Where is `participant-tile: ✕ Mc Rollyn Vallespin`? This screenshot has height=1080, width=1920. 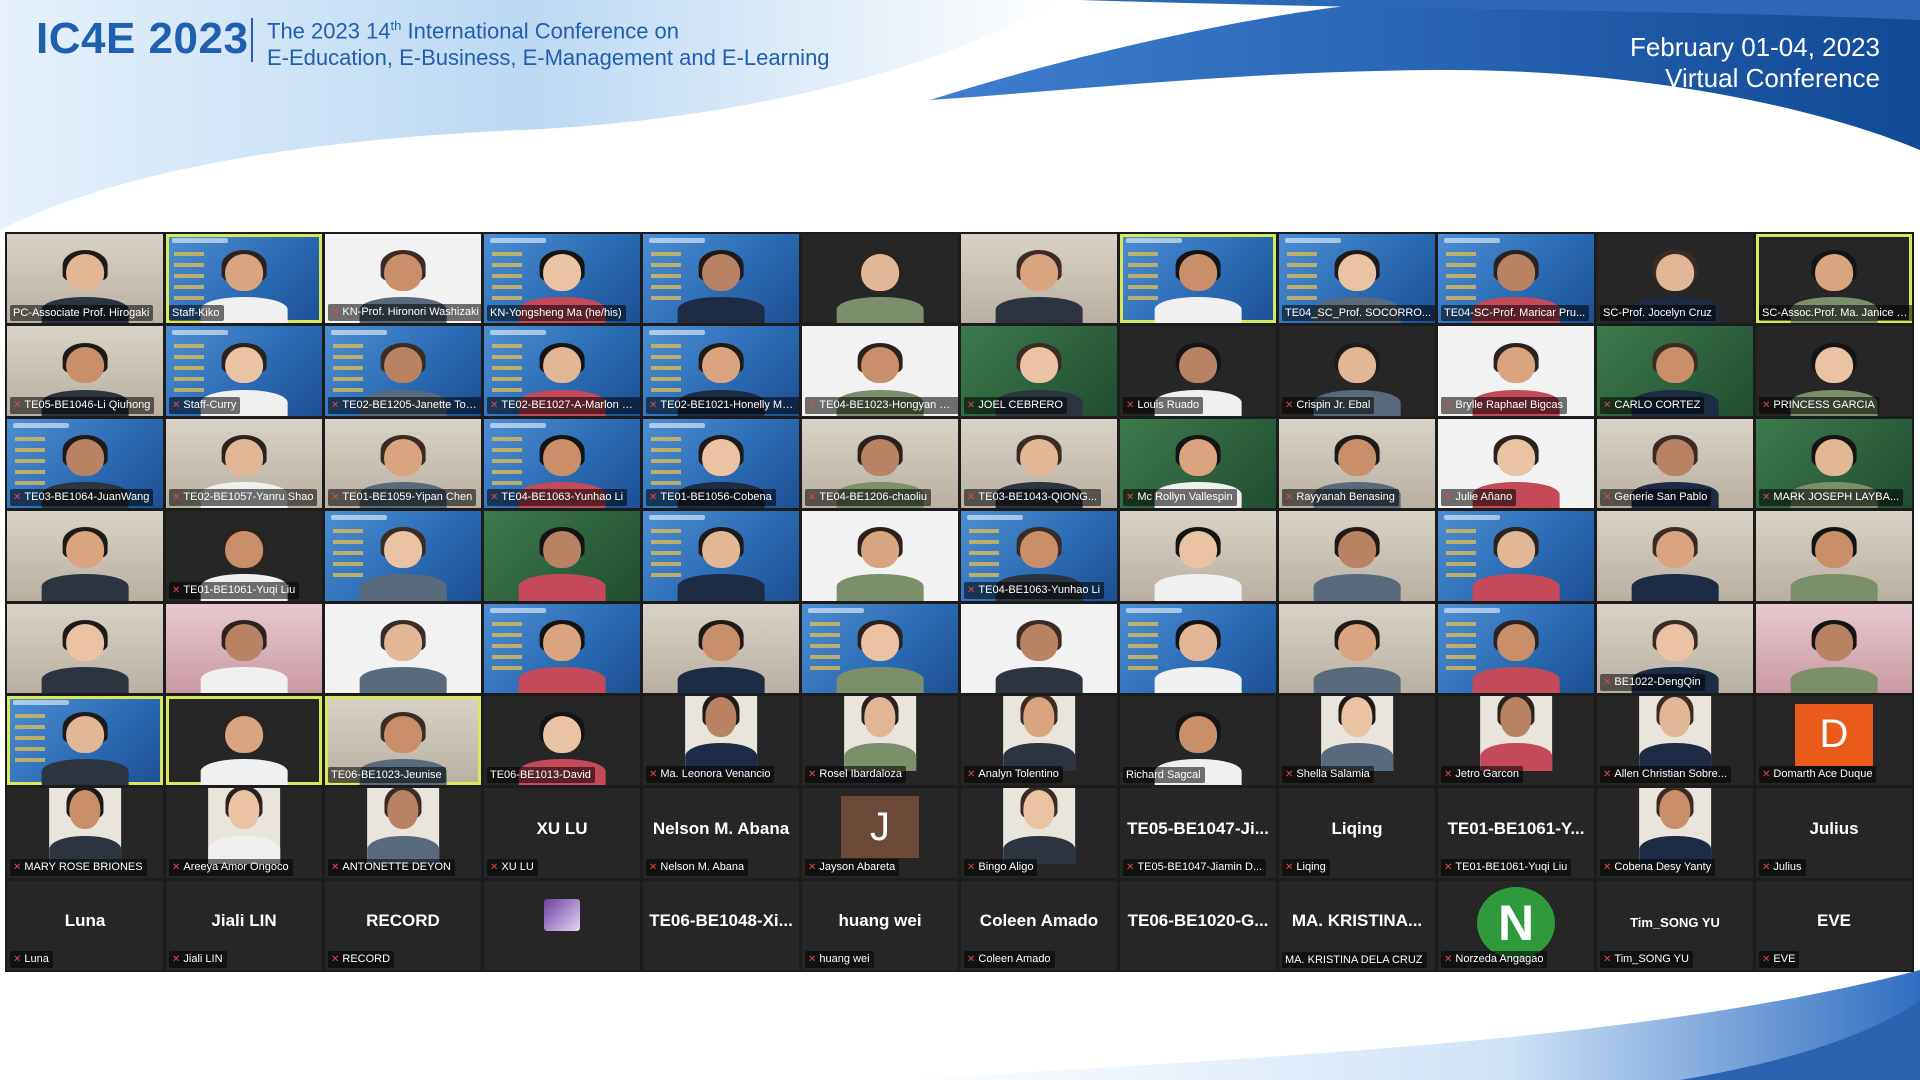
participant-tile: ✕ Mc Rollyn Vallespin is located at coordinates (1198, 463).